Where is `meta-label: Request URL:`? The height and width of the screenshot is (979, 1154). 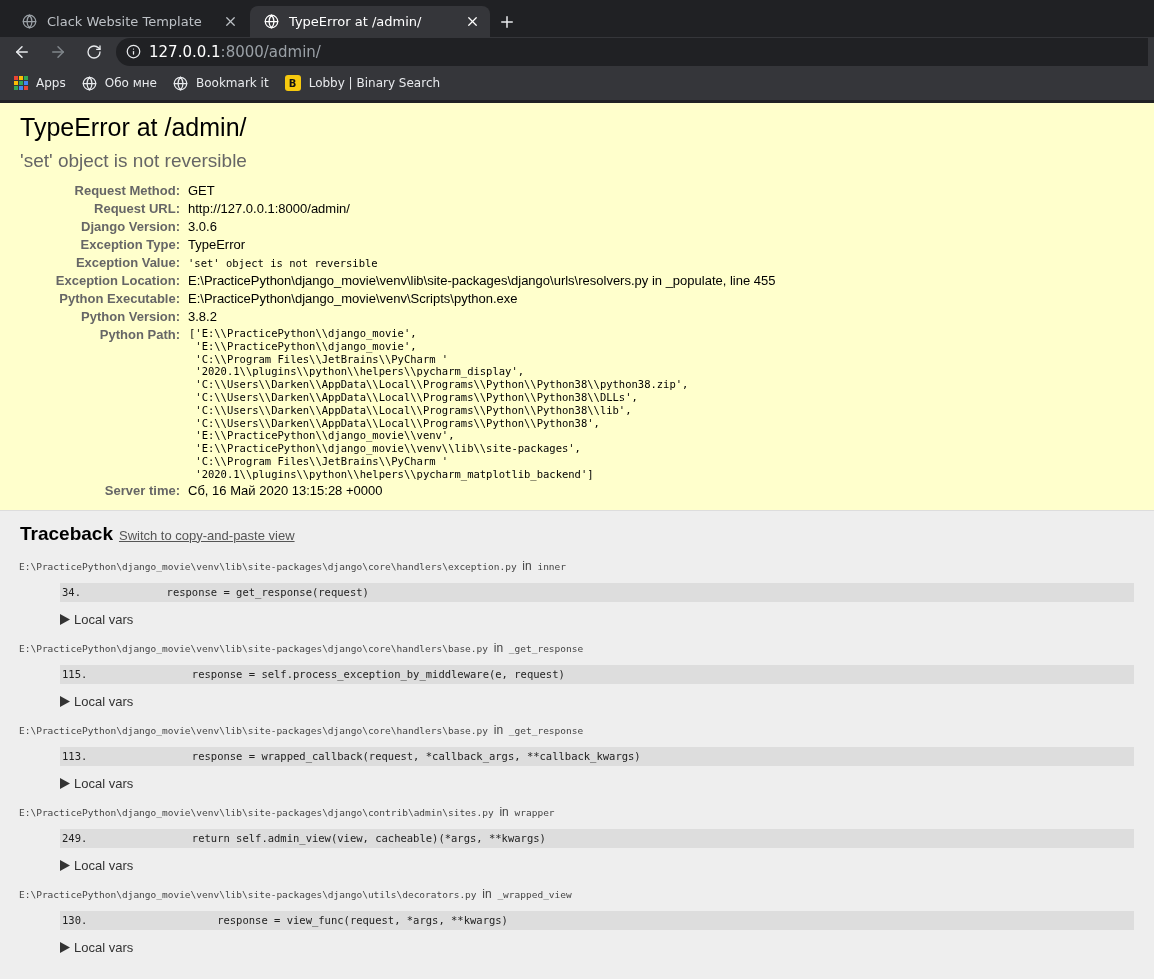
meta-label: Request URL: is located at coordinates (104, 209).